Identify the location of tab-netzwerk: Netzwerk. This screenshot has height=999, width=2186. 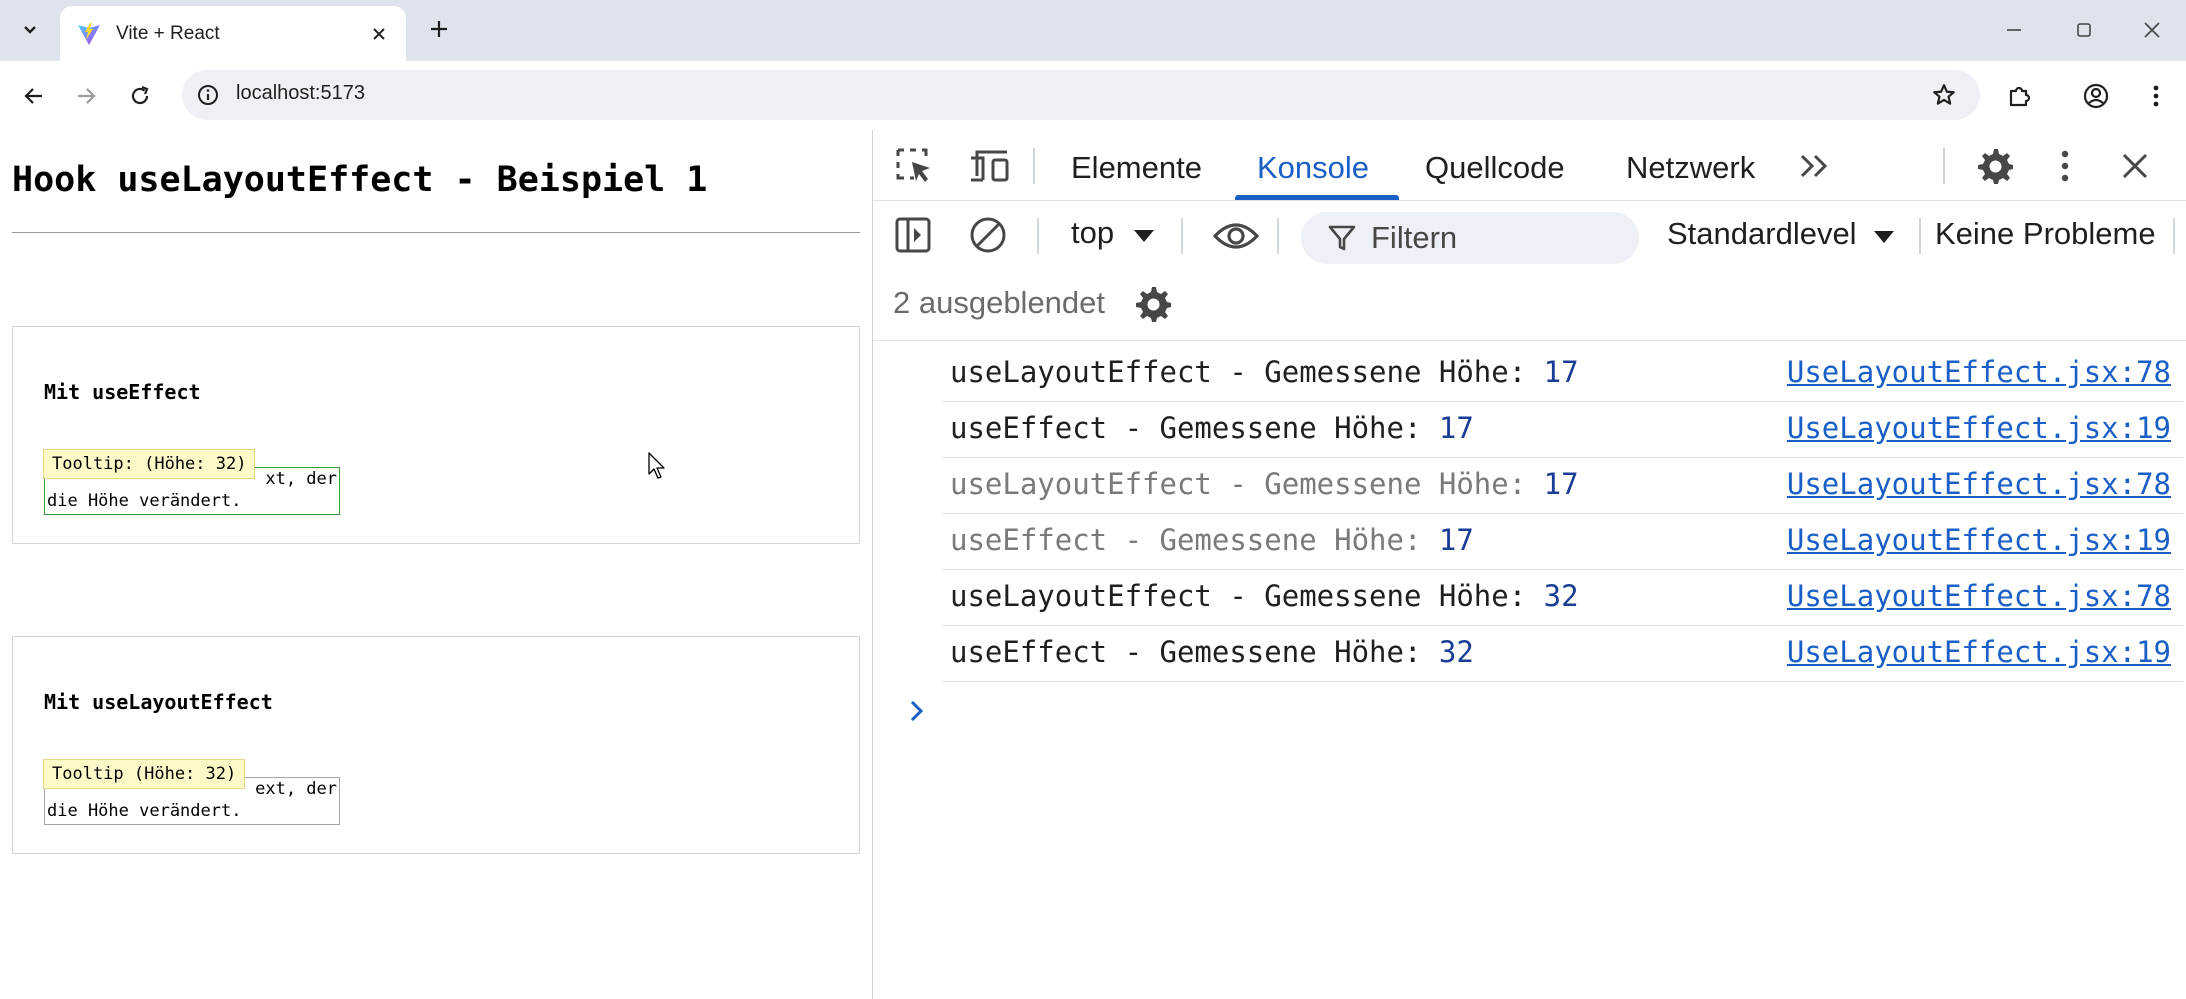
(1690, 168).